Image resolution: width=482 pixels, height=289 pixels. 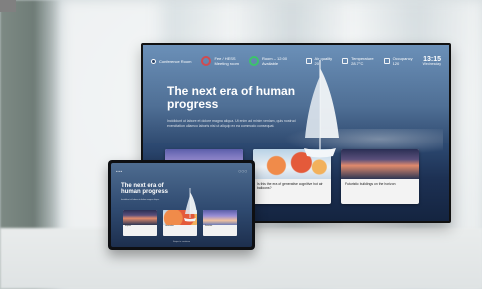 I want to click on tablet-caption: Swipe to continue, so click(x=181, y=242).